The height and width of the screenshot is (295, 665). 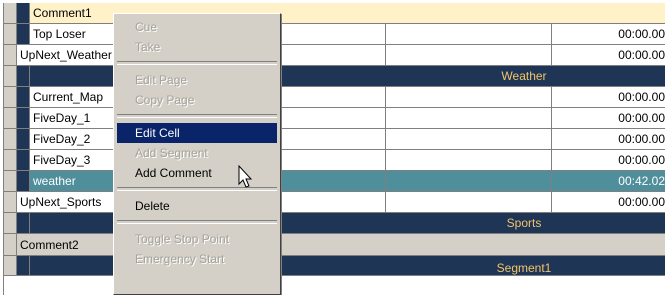 I want to click on table-row-comment1: Comment1, so click(x=334, y=13).